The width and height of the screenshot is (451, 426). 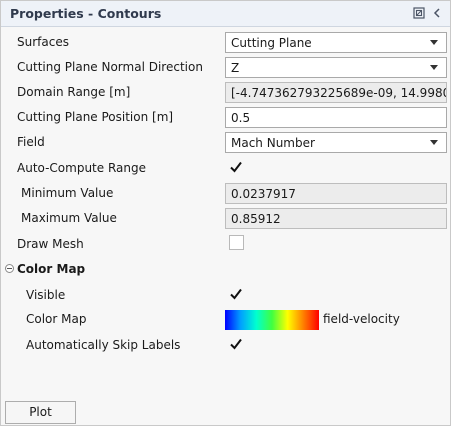 I want to click on field-label: Field, so click(x=31, y=142).